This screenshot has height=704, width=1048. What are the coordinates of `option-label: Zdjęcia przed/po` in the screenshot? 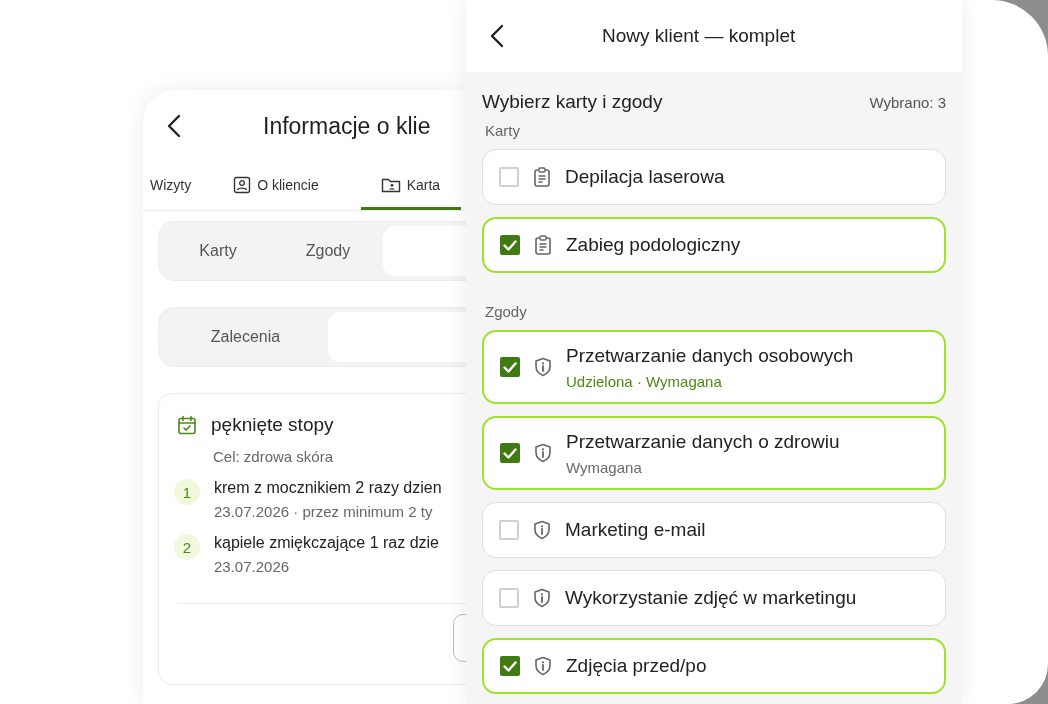 It's located at (636, 666).